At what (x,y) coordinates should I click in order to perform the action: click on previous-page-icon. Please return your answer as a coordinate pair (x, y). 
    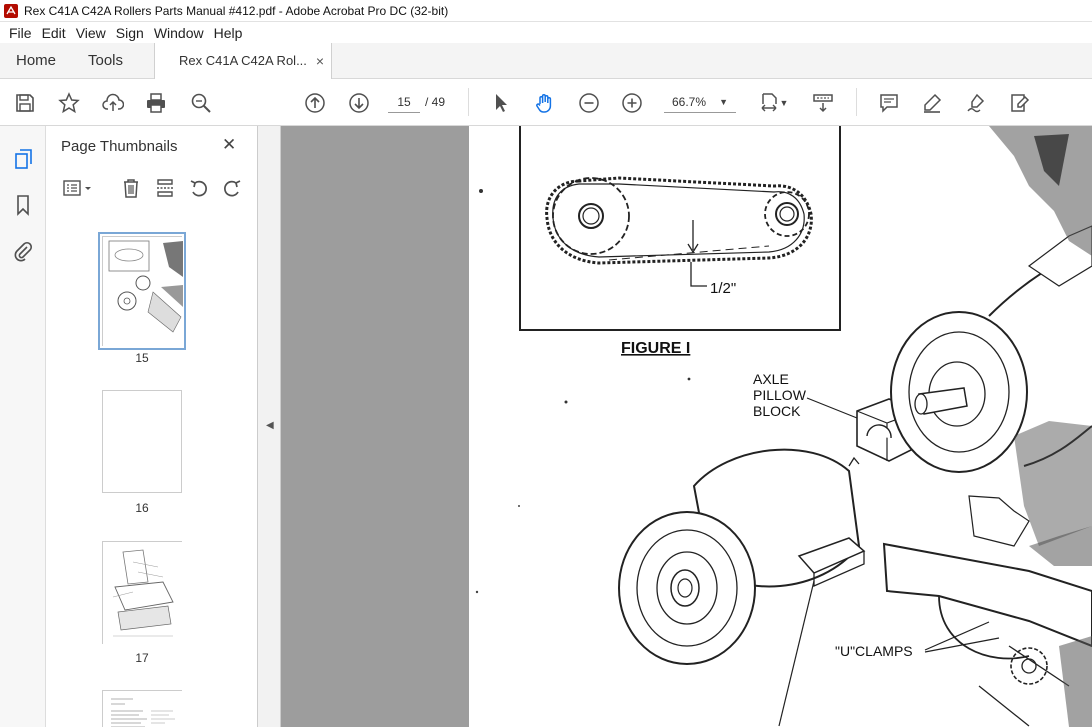
    Looking at the image, I should click on (315, 103).